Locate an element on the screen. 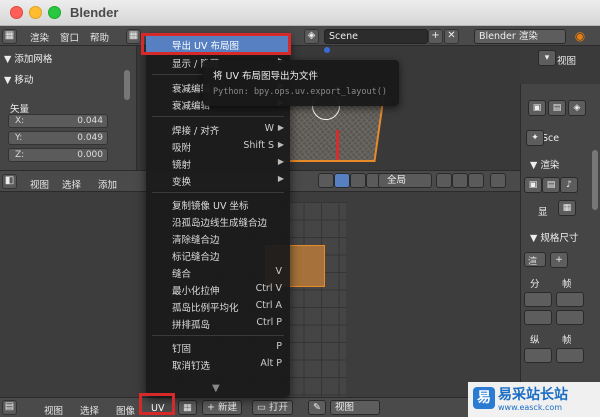 Image resolution: width=600 pixels, height=417 pixels. face-select-button is located at coordinates (476, 180).